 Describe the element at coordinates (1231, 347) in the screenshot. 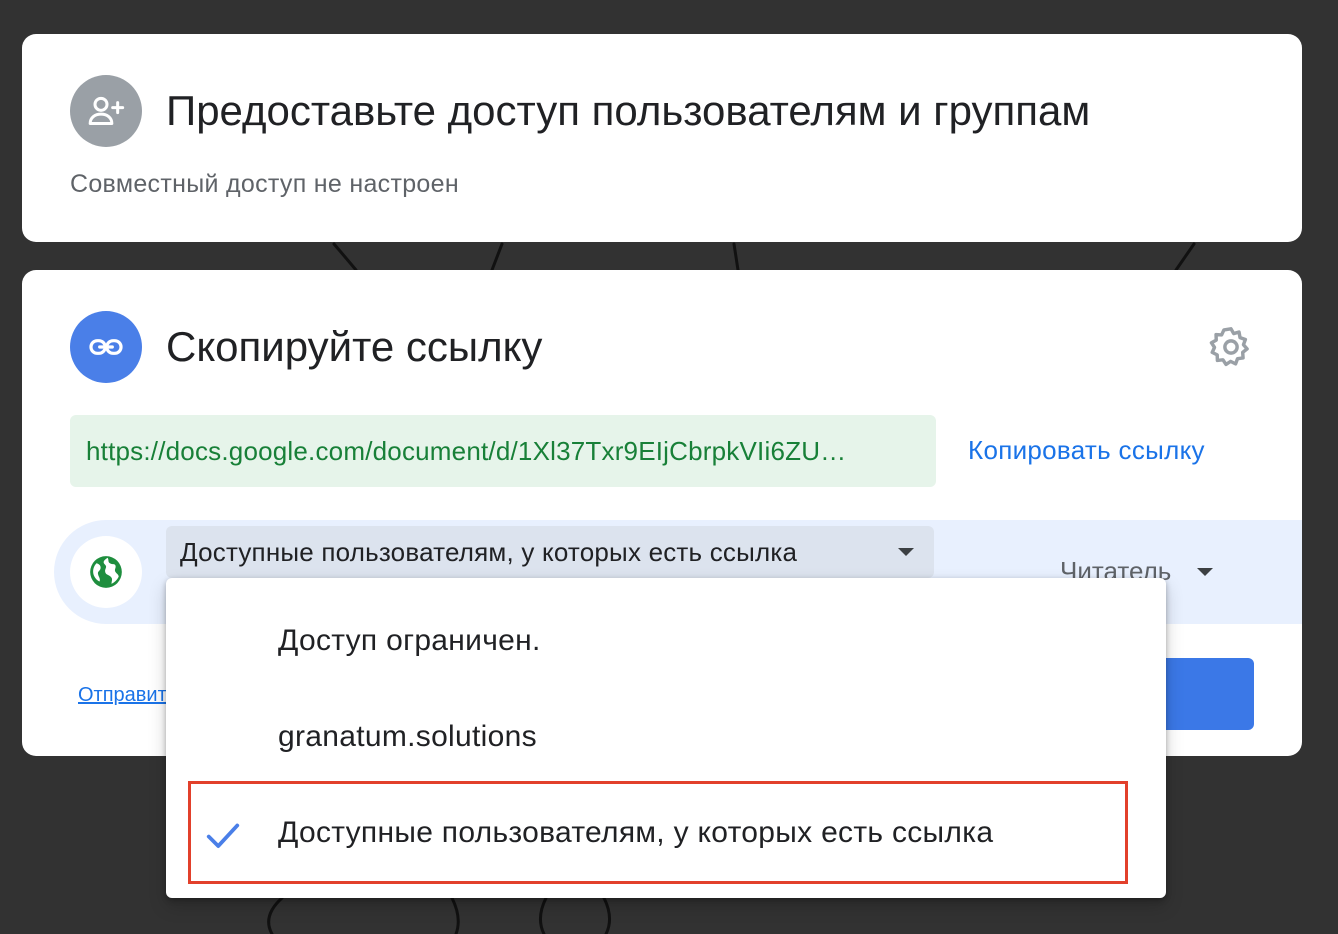

I see `gear-icon` at that location.